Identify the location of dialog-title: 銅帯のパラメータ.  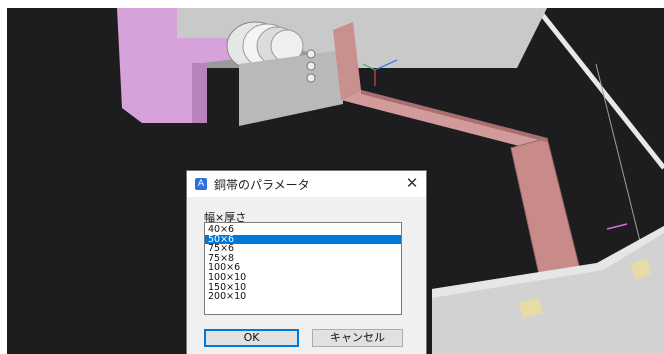
(262, 185).